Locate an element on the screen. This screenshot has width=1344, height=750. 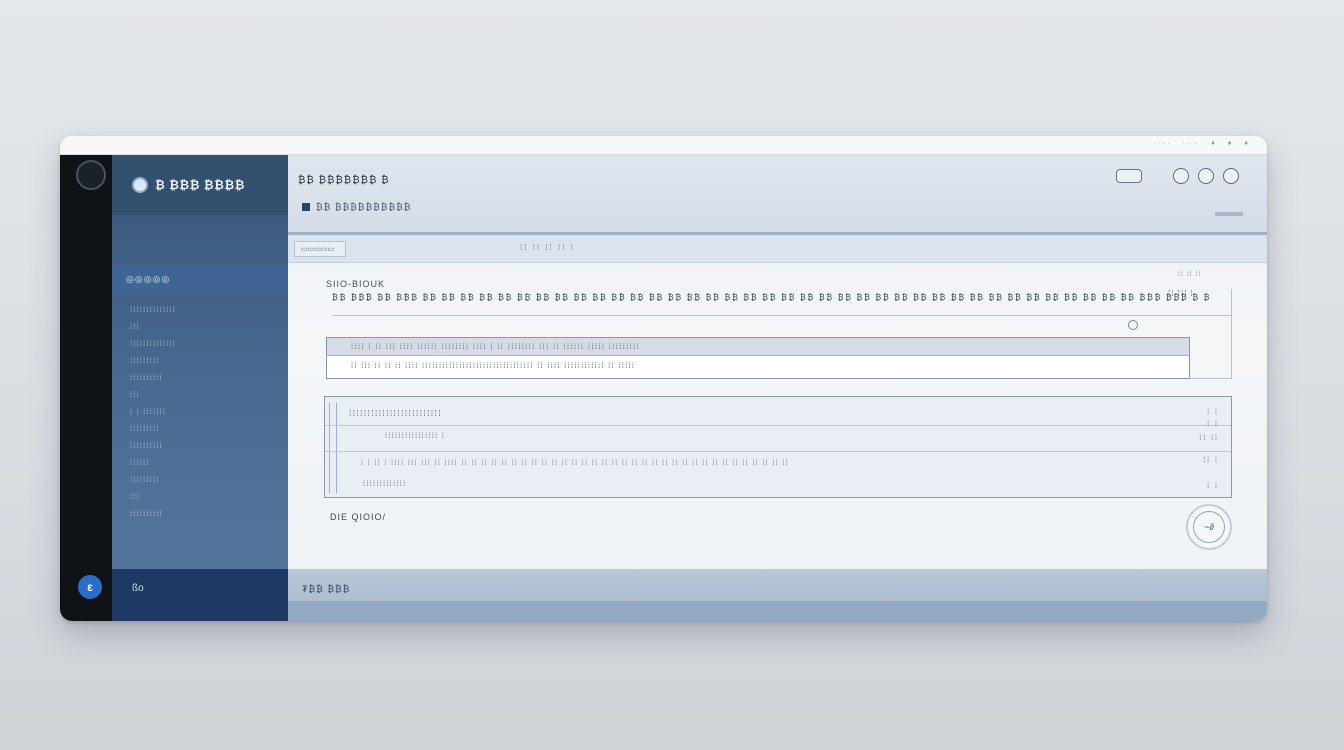
status-band is located at coordinates (777, 611).